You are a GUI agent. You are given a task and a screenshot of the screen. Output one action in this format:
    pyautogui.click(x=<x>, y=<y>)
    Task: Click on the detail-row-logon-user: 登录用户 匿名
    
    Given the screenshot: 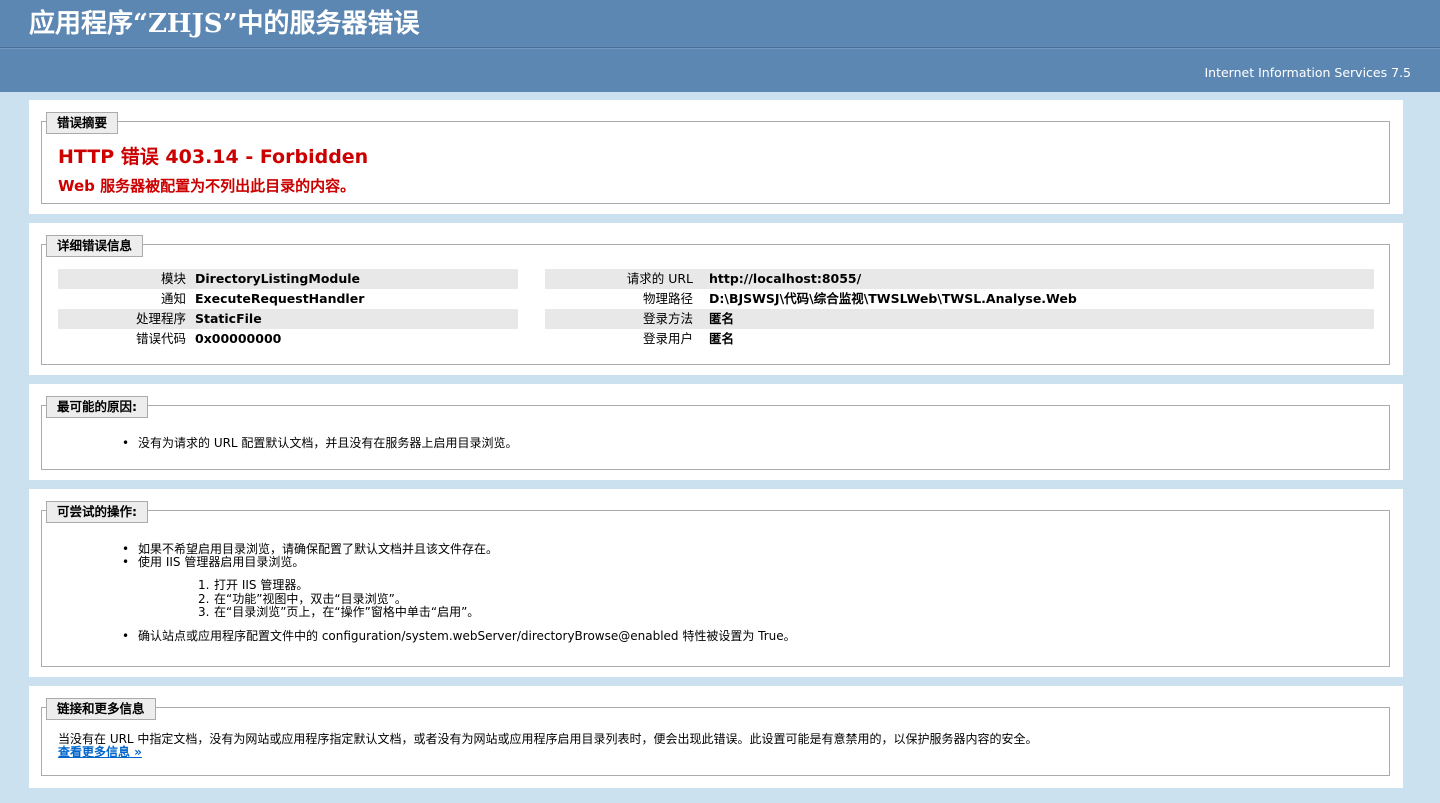 What is the action you would take?
    pyautogui.click(x=959, y=339)
    